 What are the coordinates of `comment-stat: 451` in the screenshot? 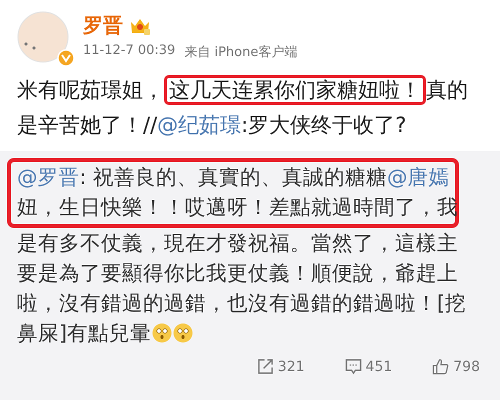 It's located at (368, 366).